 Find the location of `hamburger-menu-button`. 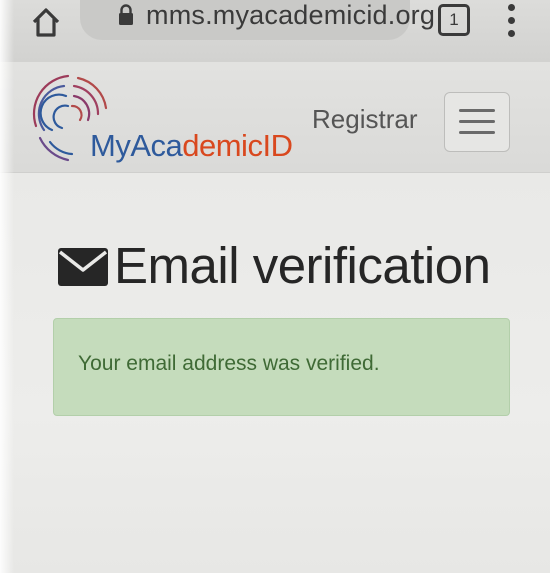

hamburger-menu-button is located at coordinates (477, 122).